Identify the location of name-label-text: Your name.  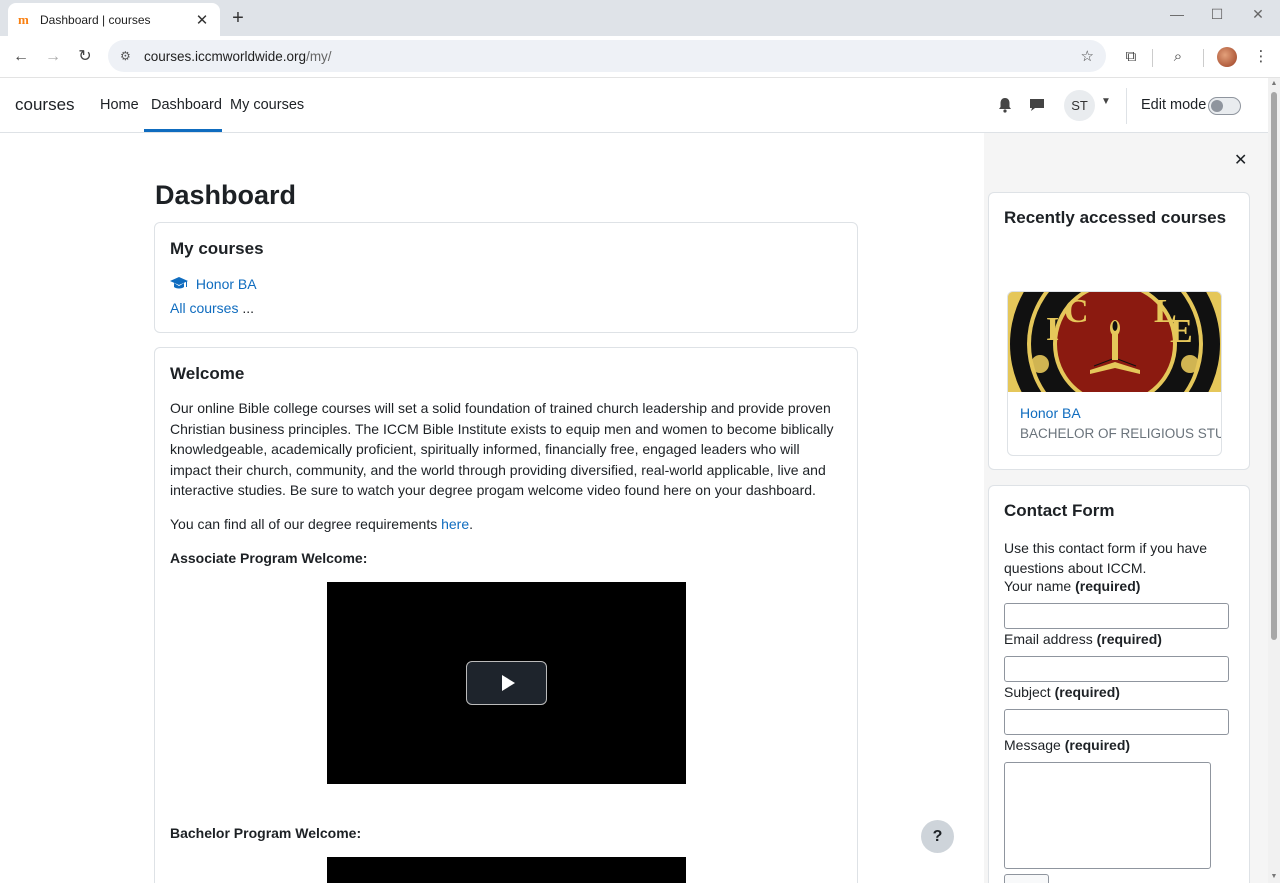
(1038, 586).